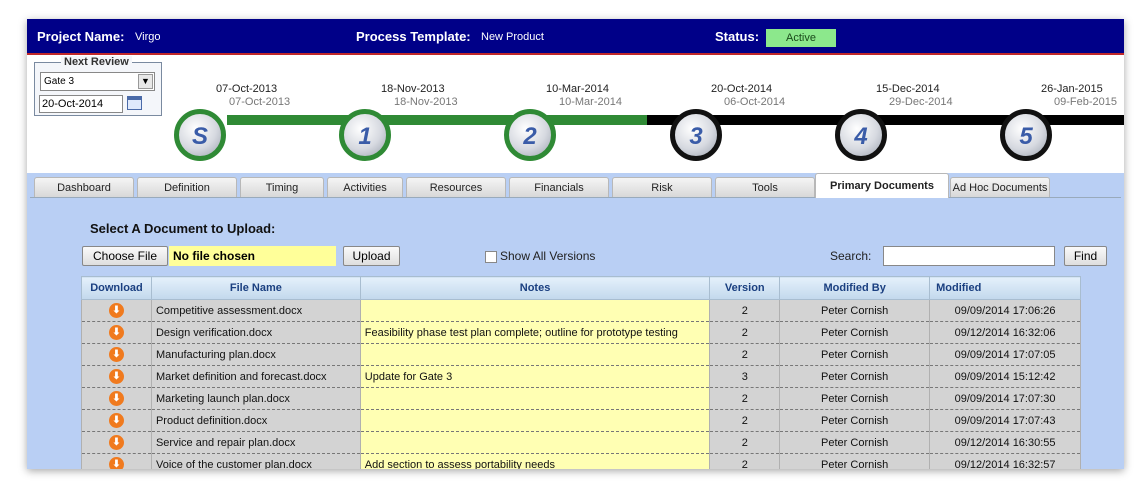  I want to click on notes-cell: Update for Gate 3, so click(535, 376).